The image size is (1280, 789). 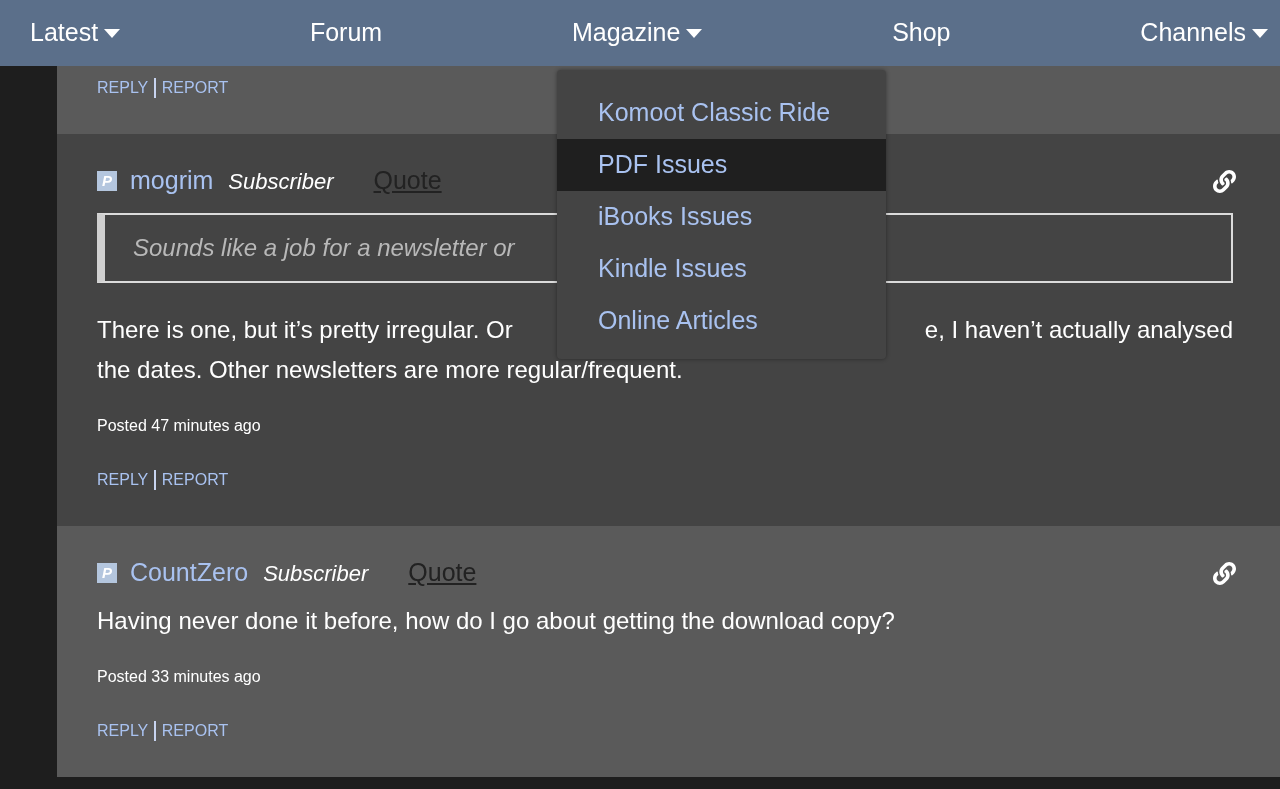 What do you see at coordinates (172, 181) in the screenshot?
I see `author-link: mogrim` at bounding box center [172, 181].